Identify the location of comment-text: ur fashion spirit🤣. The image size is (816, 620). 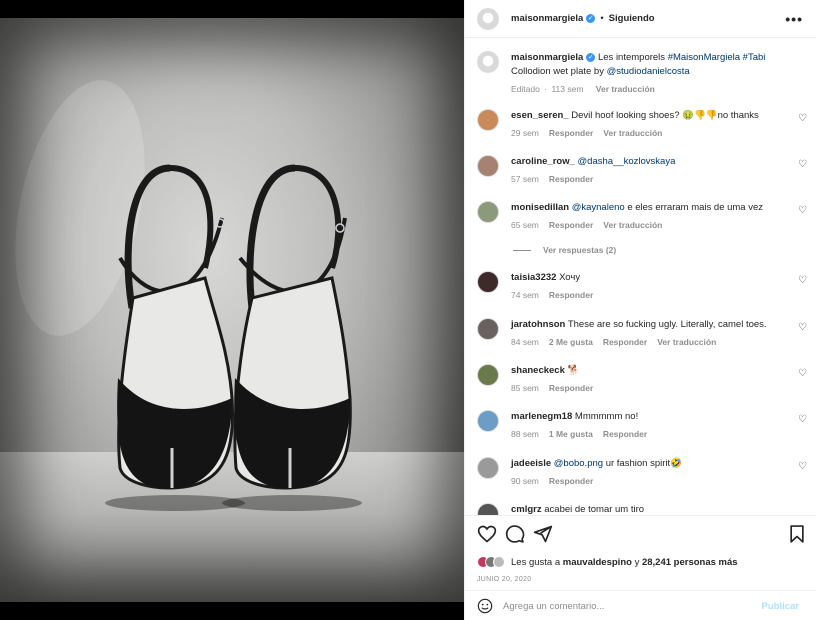
(643, 463).